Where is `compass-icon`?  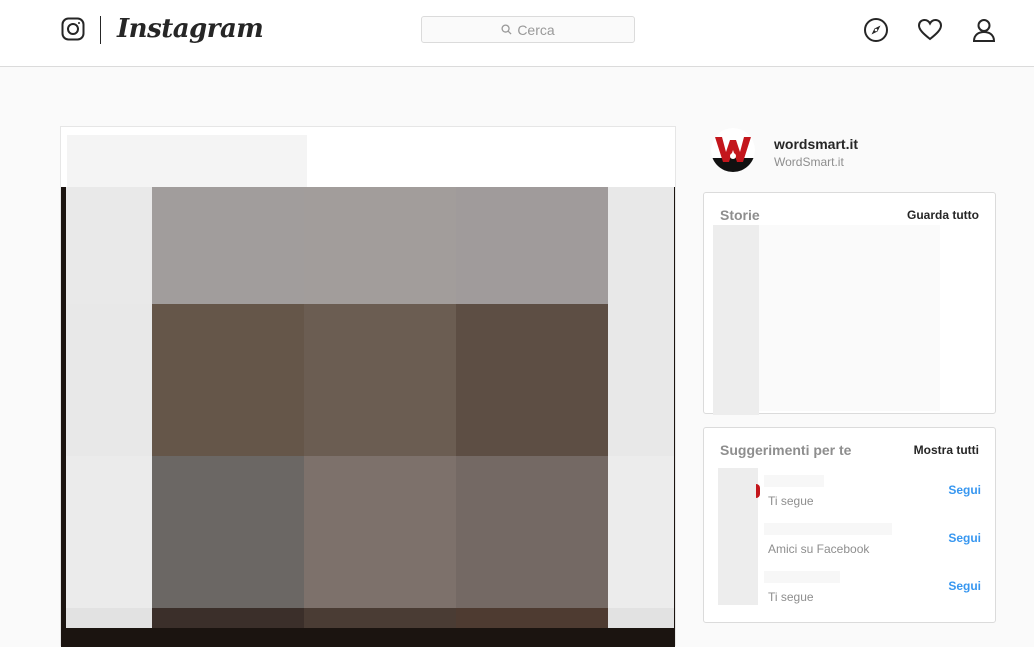 compass-icon is located at coordinates (876, 30).